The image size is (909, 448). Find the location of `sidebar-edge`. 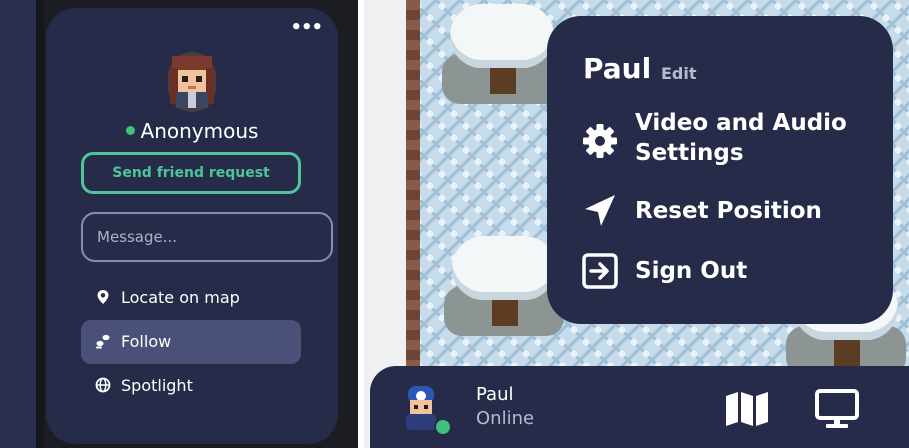

sidebar-edge is located at coordinates (18, 224).